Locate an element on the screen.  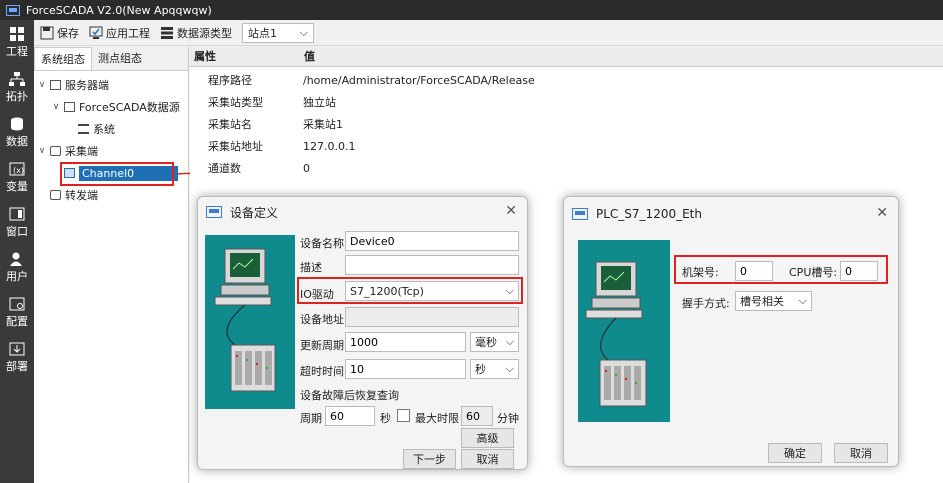
save-button: 保存 is located at coordinates (59, 33).